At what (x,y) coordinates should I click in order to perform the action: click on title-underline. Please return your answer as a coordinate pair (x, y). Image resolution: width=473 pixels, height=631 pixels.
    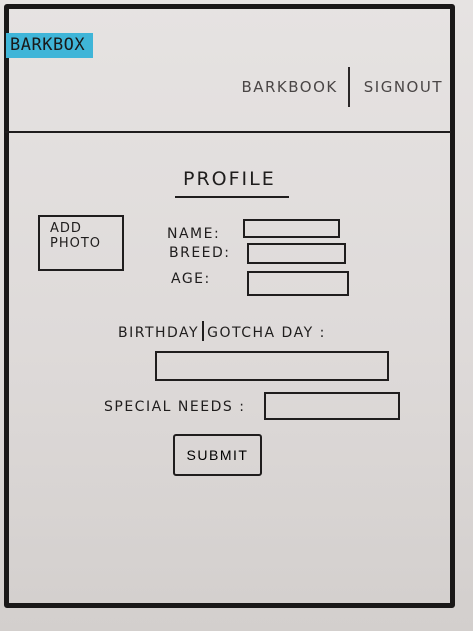
    Looking at the image, I should click on (232, 197).